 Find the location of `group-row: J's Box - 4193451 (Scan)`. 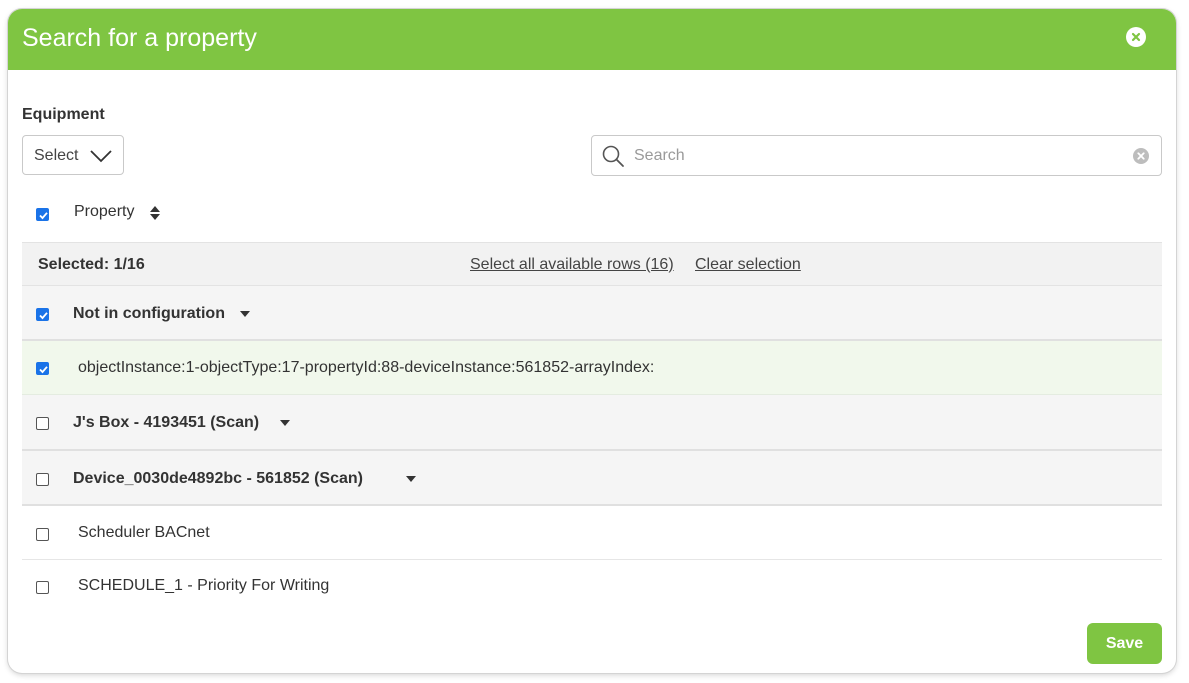

group-row: J's Box - 4193451 (Scan) is located at coordinates (592, 423).